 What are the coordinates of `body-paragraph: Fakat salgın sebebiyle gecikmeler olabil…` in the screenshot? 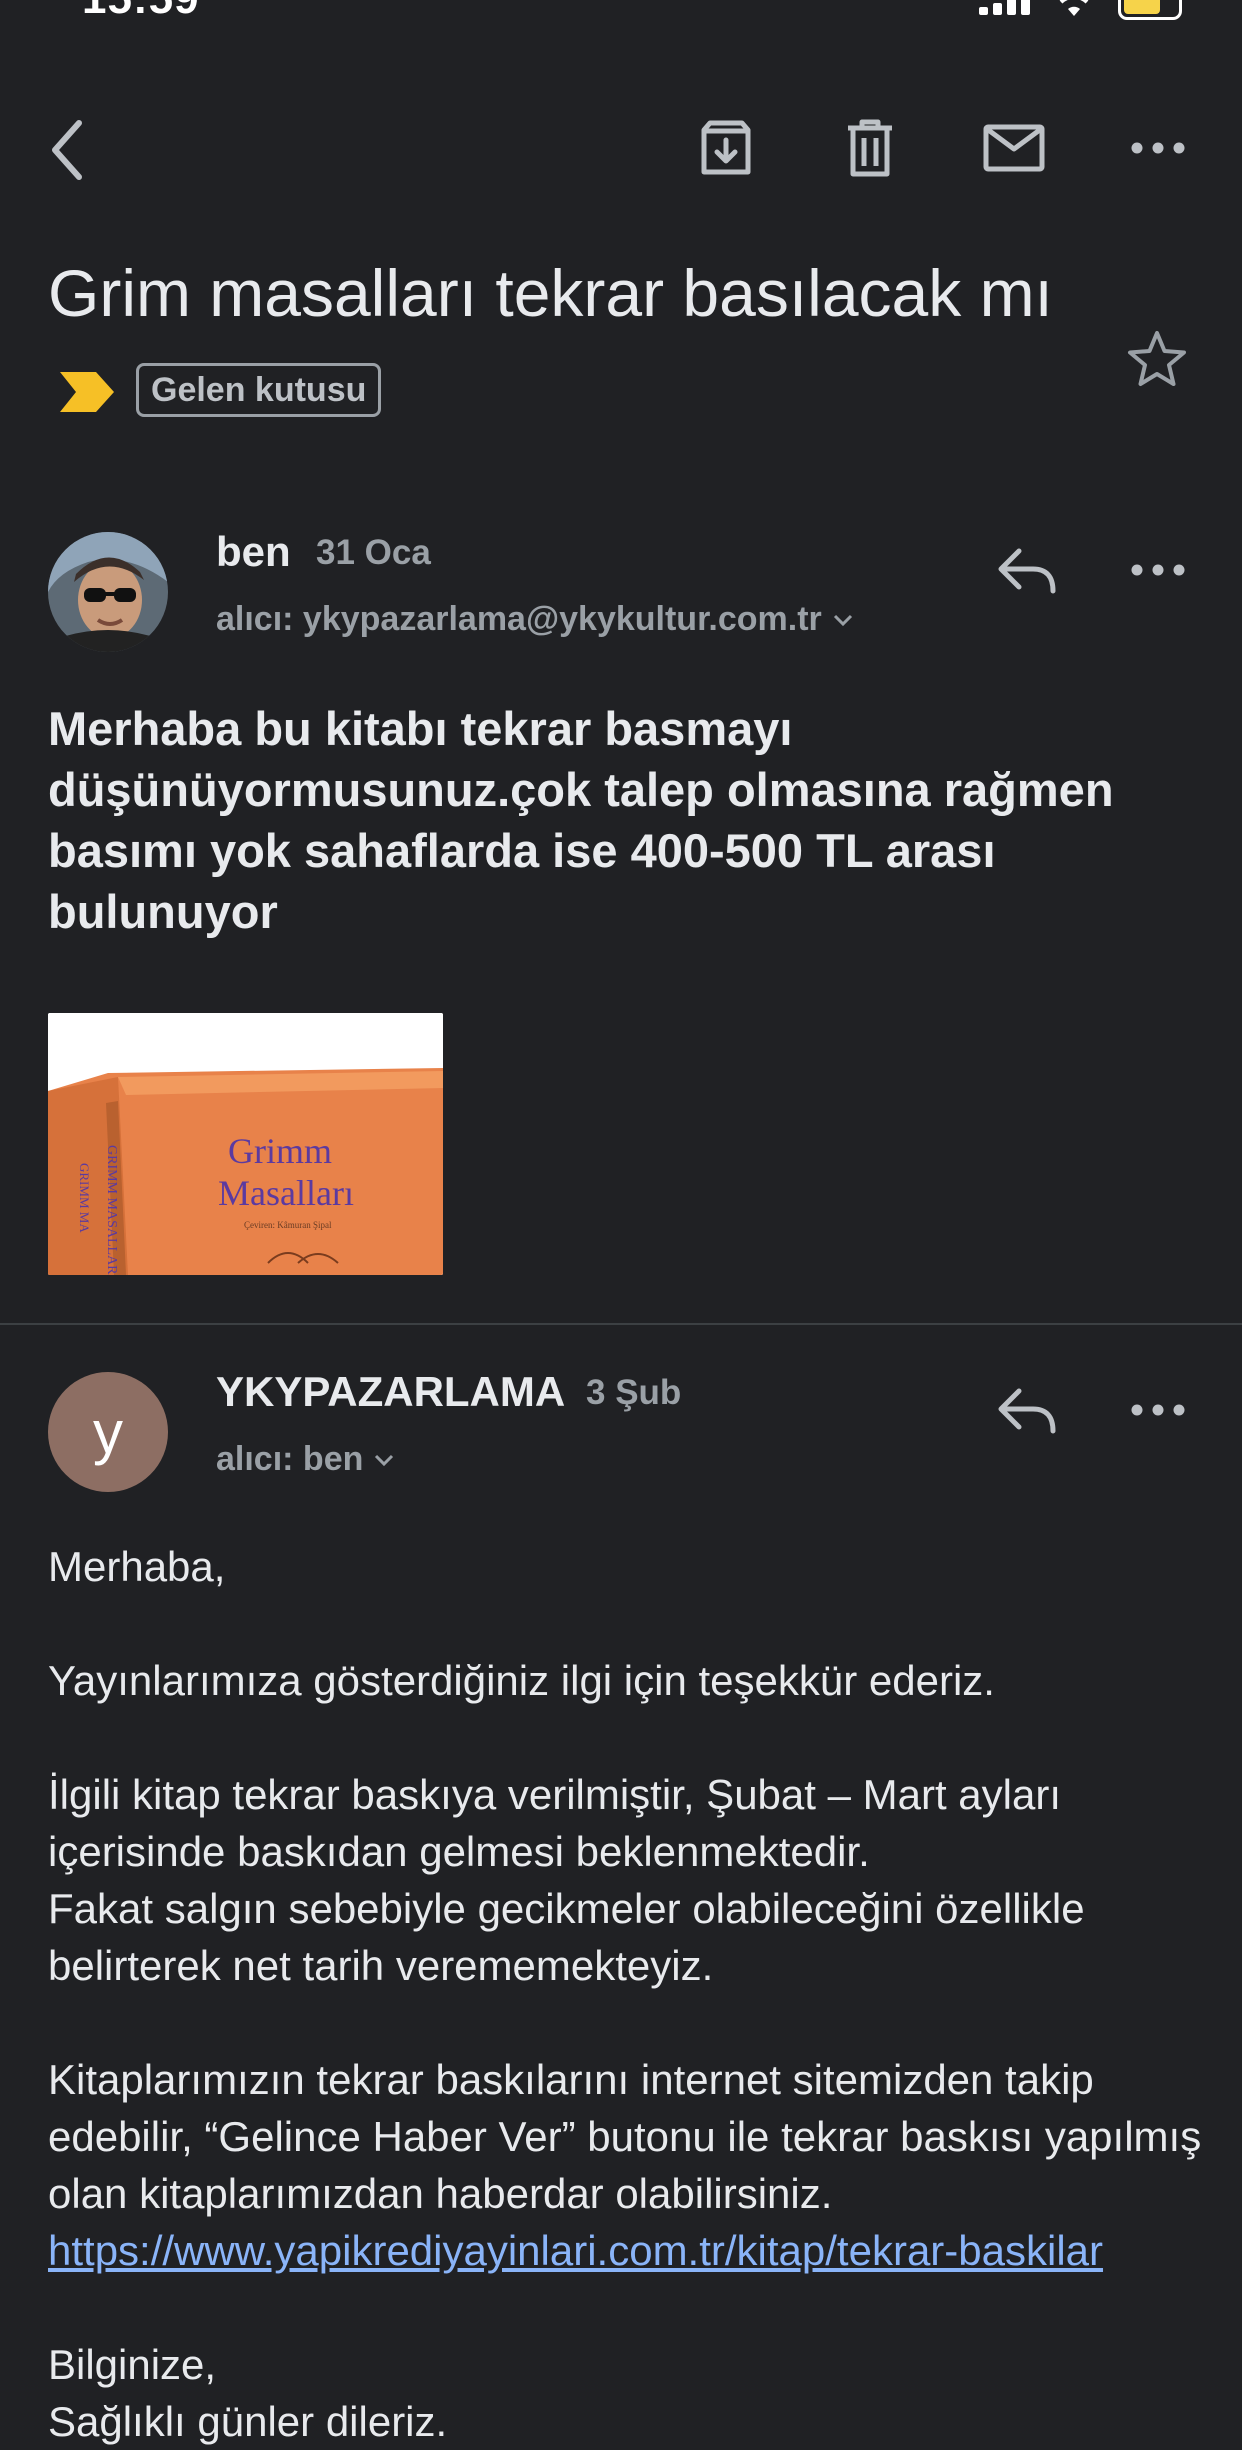 It's located at (566, 1937).